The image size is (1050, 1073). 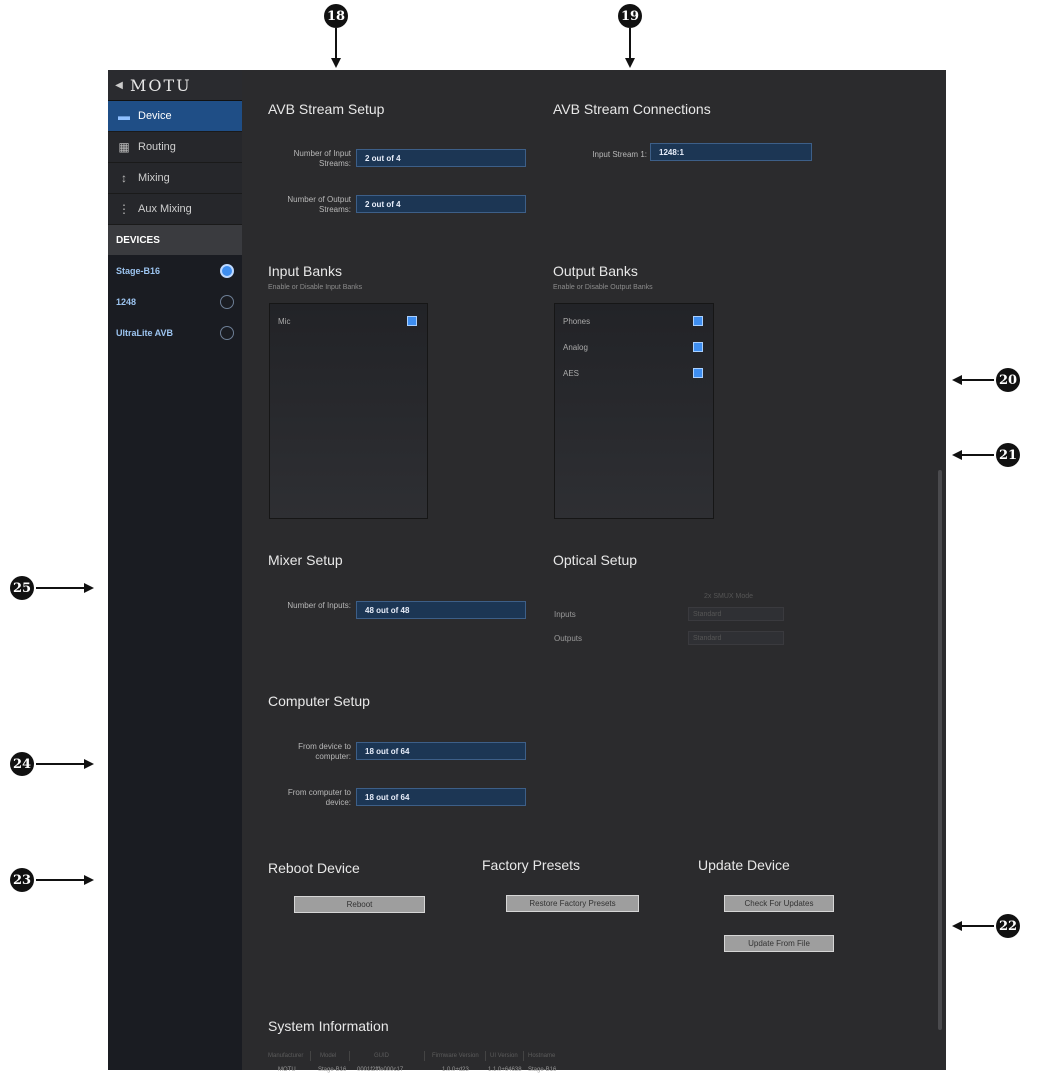 I want to click on routing-grid-icon: ▦, so click(x=124, y=147).